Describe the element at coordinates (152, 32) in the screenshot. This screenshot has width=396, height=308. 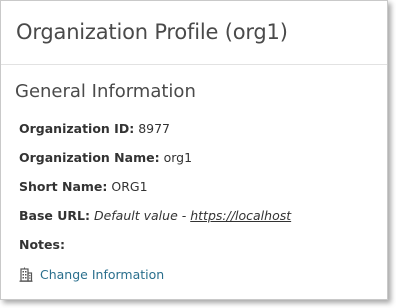
I see `page-title: Organization Profile (org1)` at that location.